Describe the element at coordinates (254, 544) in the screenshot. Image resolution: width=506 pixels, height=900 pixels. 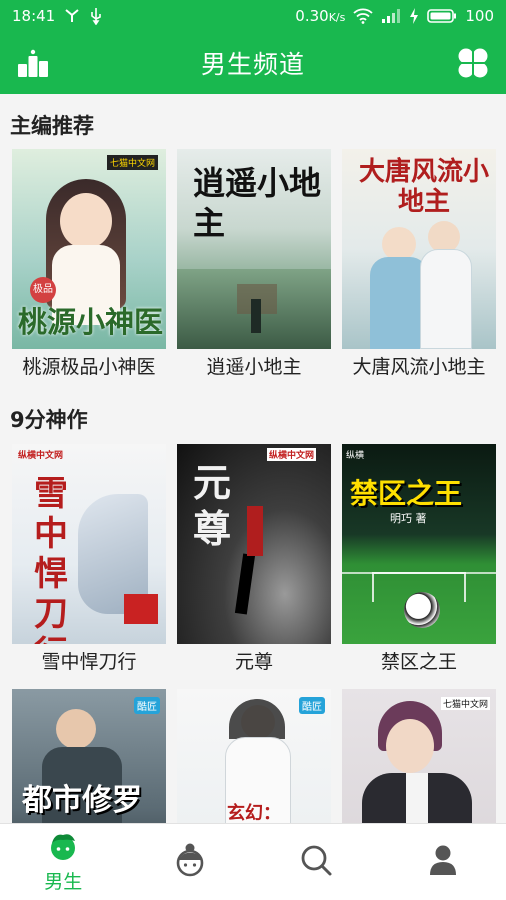
I see `book-cover: 纵横中文网 元尊` at that location.